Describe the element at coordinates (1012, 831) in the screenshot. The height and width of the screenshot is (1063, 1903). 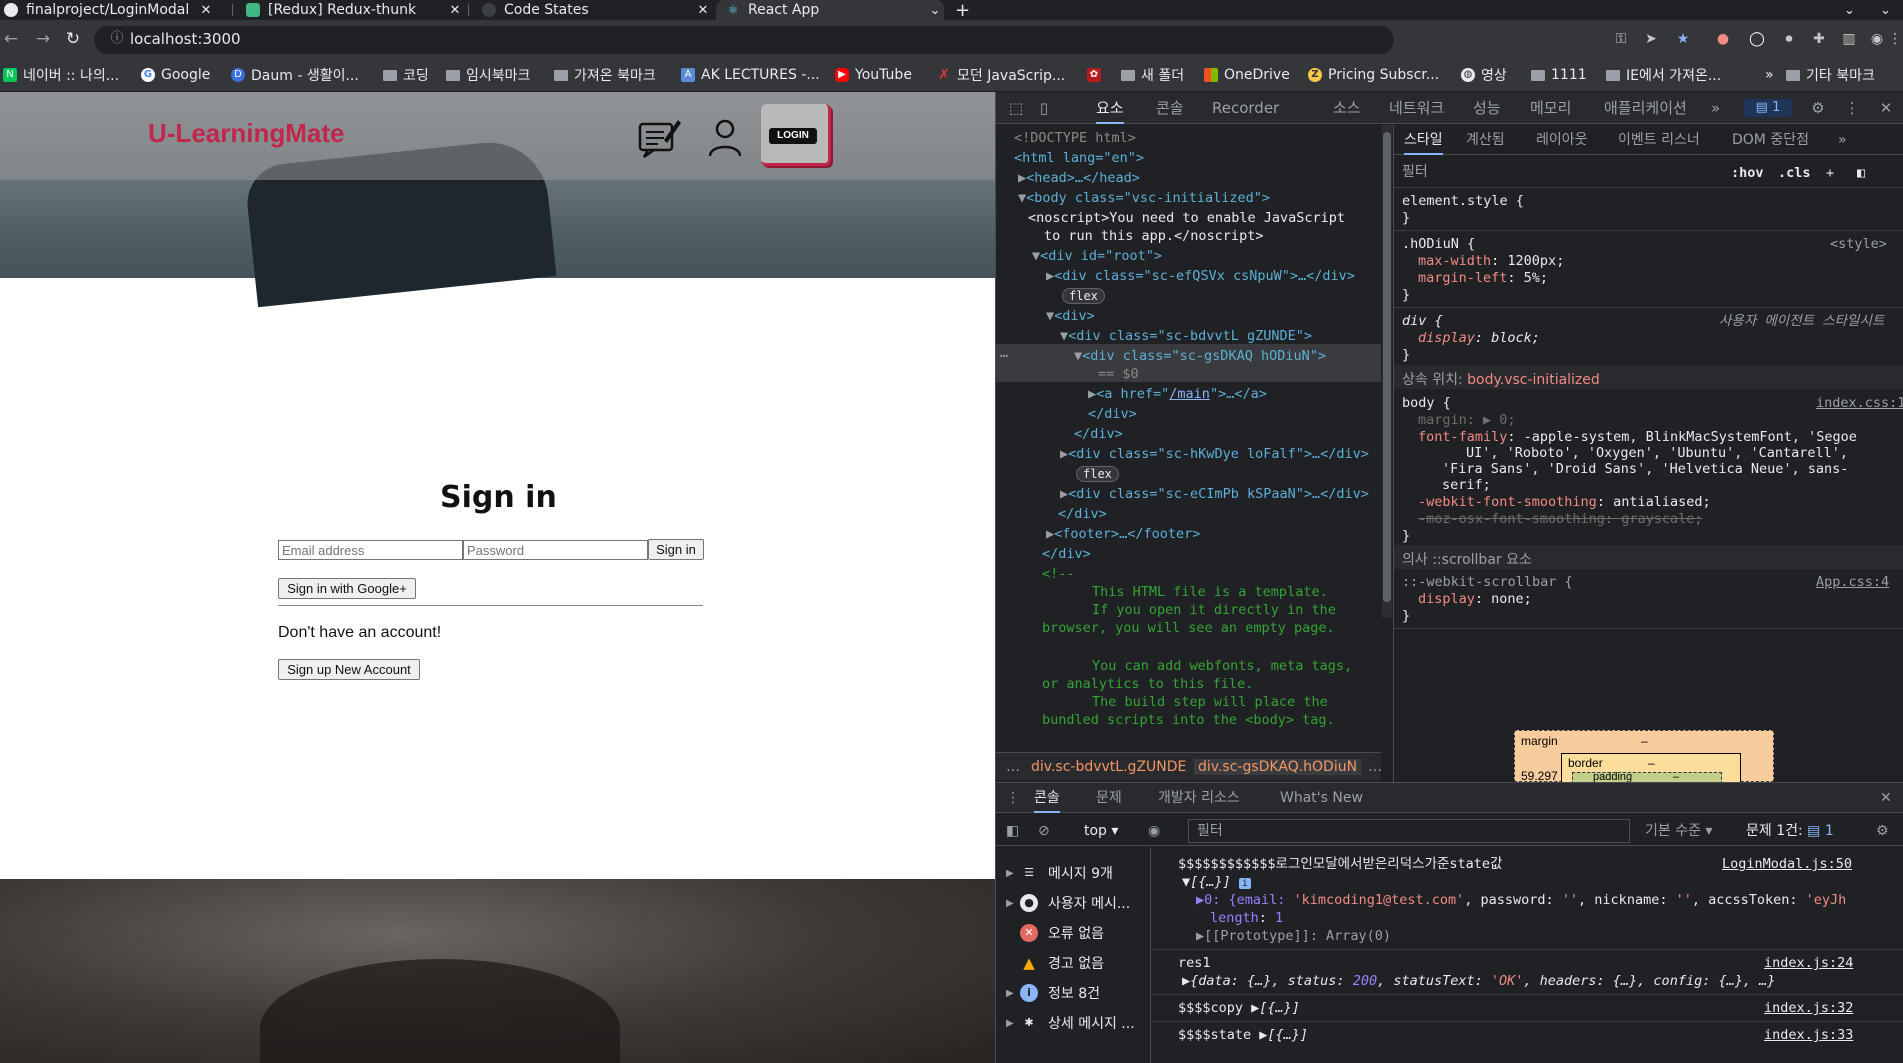
I see `console-sidebar-toggle-icon: ◧` at that location.